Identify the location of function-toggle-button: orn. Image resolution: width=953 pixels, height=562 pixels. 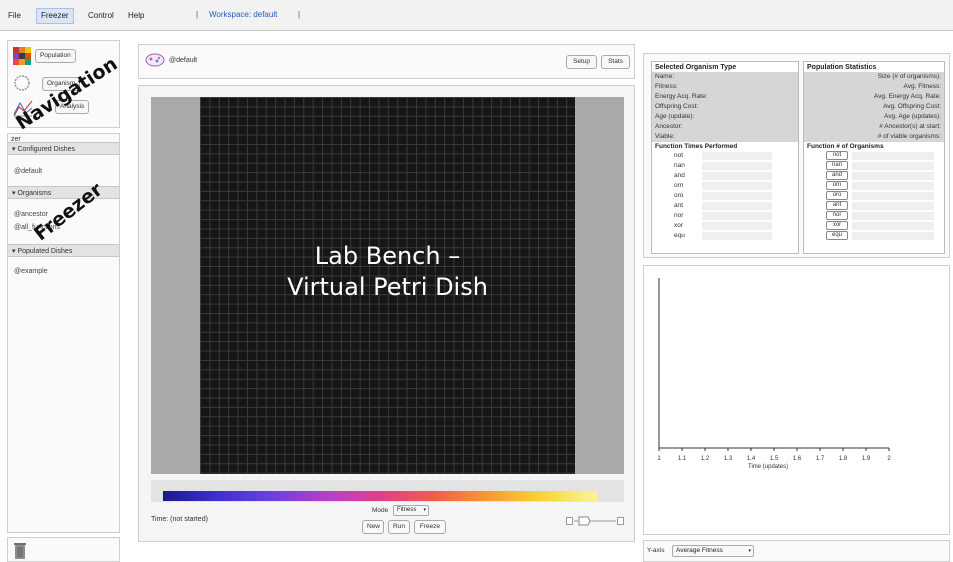
(837, 185).